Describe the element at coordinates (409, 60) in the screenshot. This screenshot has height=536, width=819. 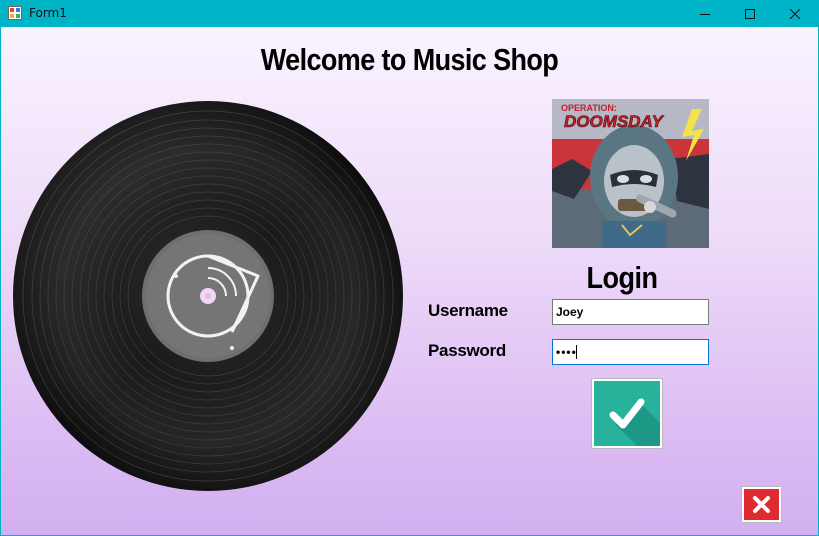
I see `page-title: Welcome to Music Shop` at that location.